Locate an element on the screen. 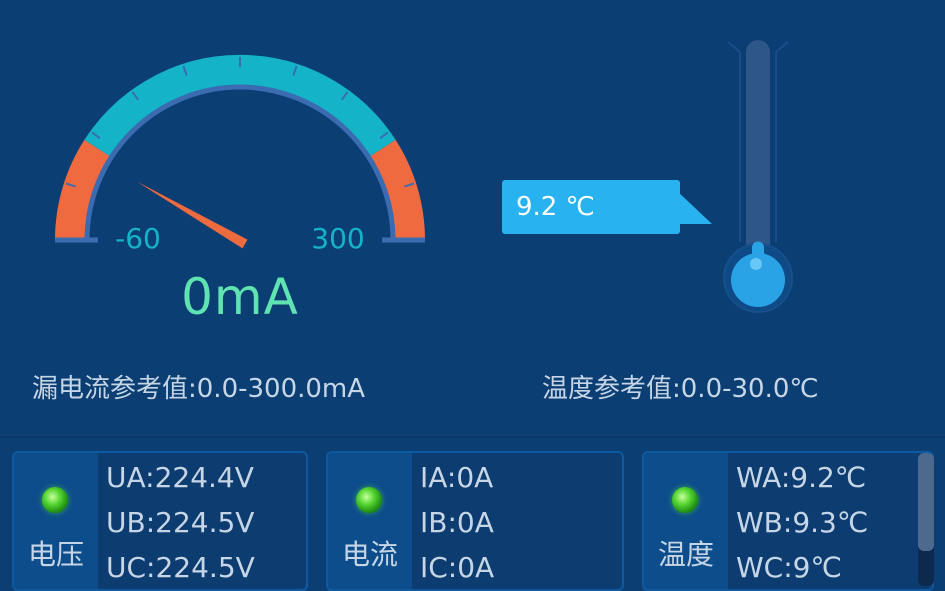 This screenshot has height=591, width=945. voltage-card-header: 电压 is located at coordinates (56, 521).